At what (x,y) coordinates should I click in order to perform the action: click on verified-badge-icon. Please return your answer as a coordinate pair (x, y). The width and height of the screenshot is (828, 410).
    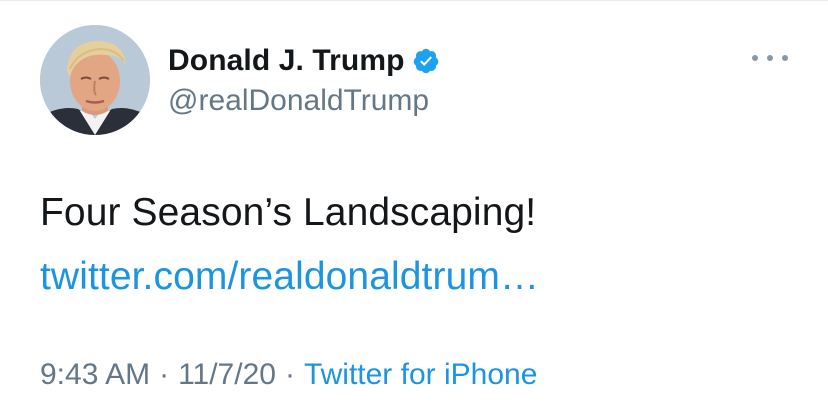
    Looking at the image, I should click on (426, 61).